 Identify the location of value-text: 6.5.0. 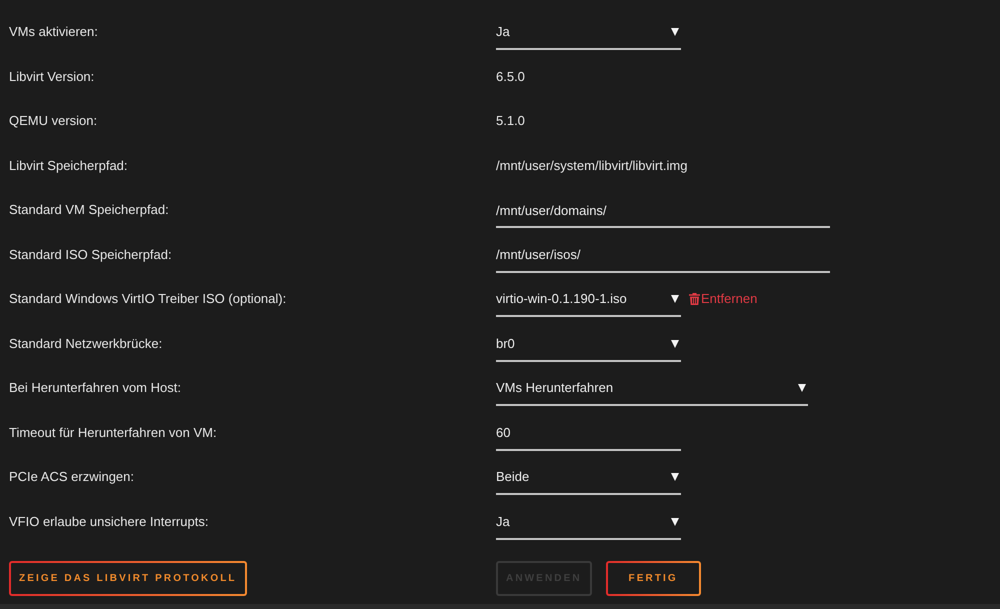
(510, 77).